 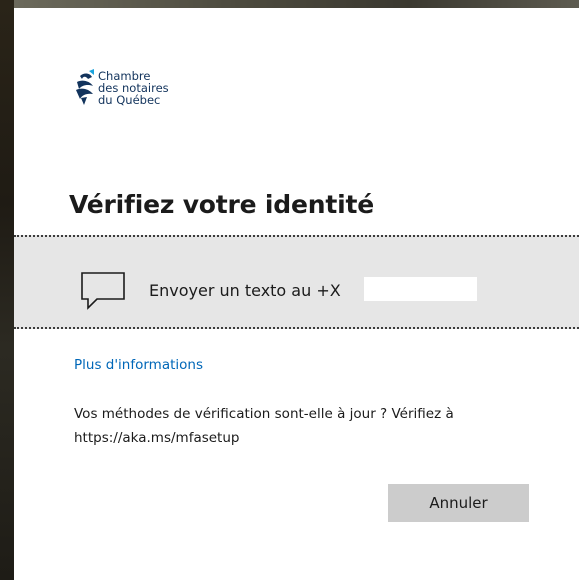 I want to click on cancel-button: Annuler, so click(x=458, y=503).